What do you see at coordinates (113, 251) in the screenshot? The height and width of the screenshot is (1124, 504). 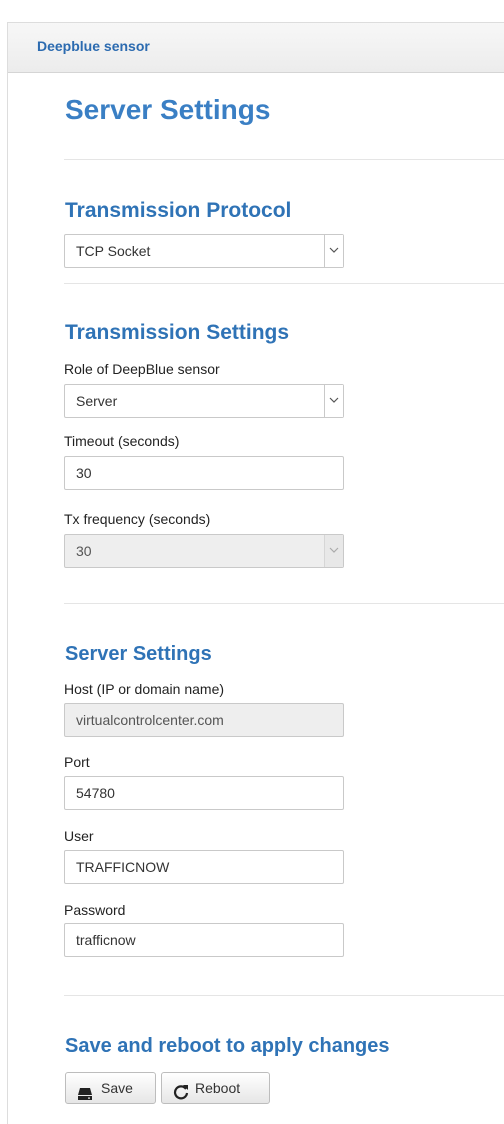 I see `protocol-select-value: TCP Socket` at bounding box center [113, 251].